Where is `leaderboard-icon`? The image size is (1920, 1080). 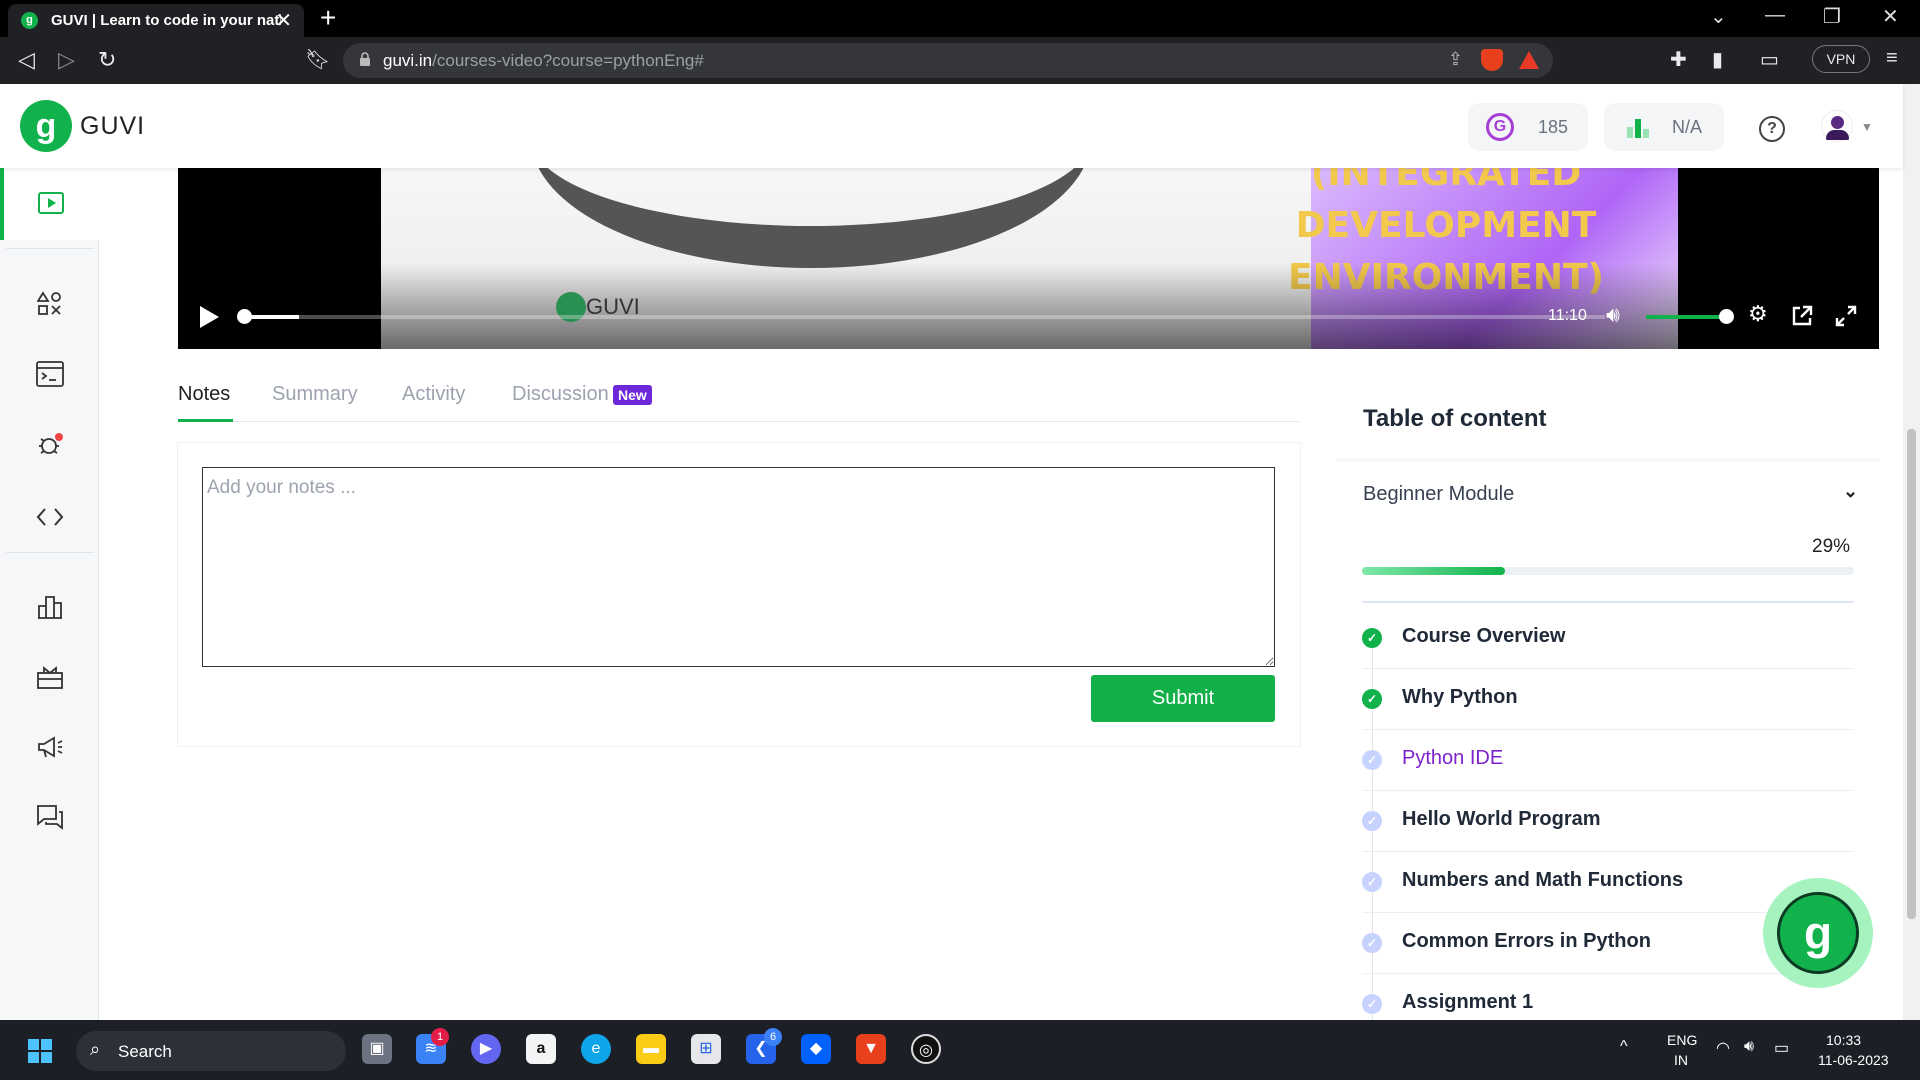
leaderboard-icon is located at coordinates (49, 607).